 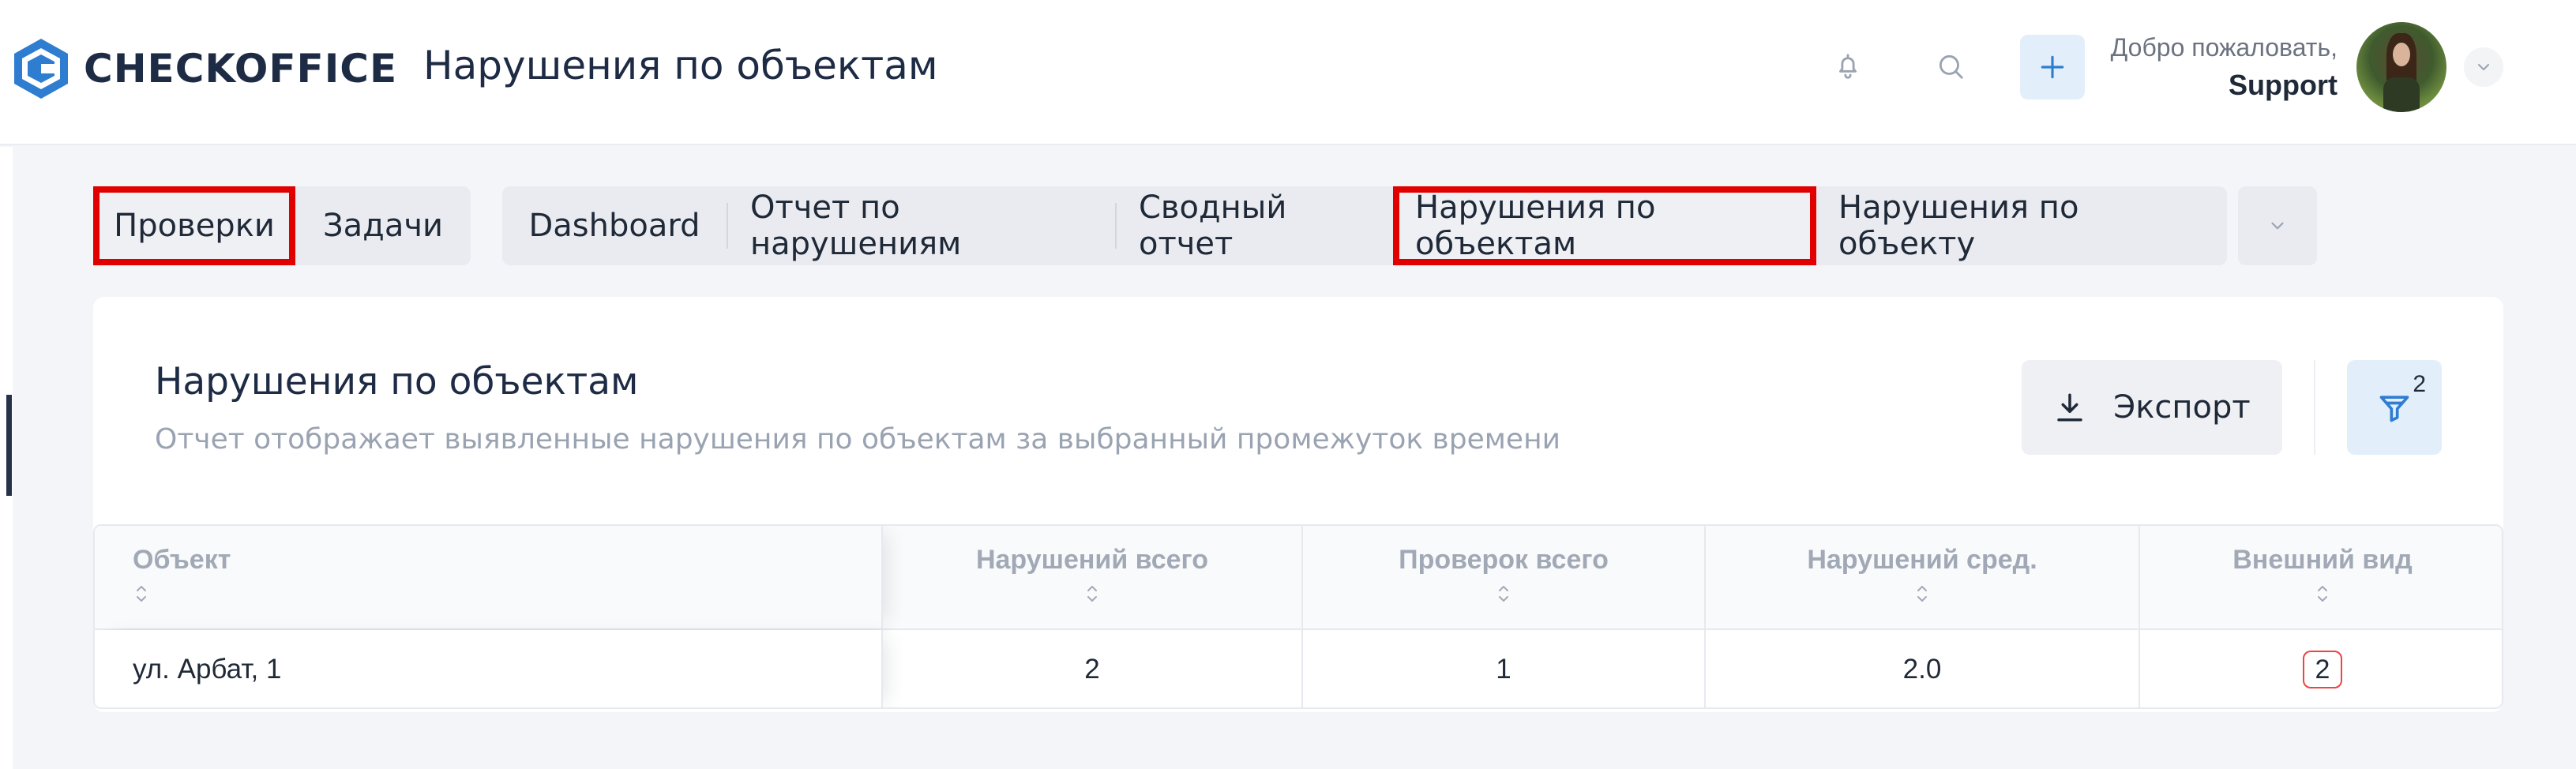 I want to click on column-label: Проверок всего, so click(x=1504, y=560).